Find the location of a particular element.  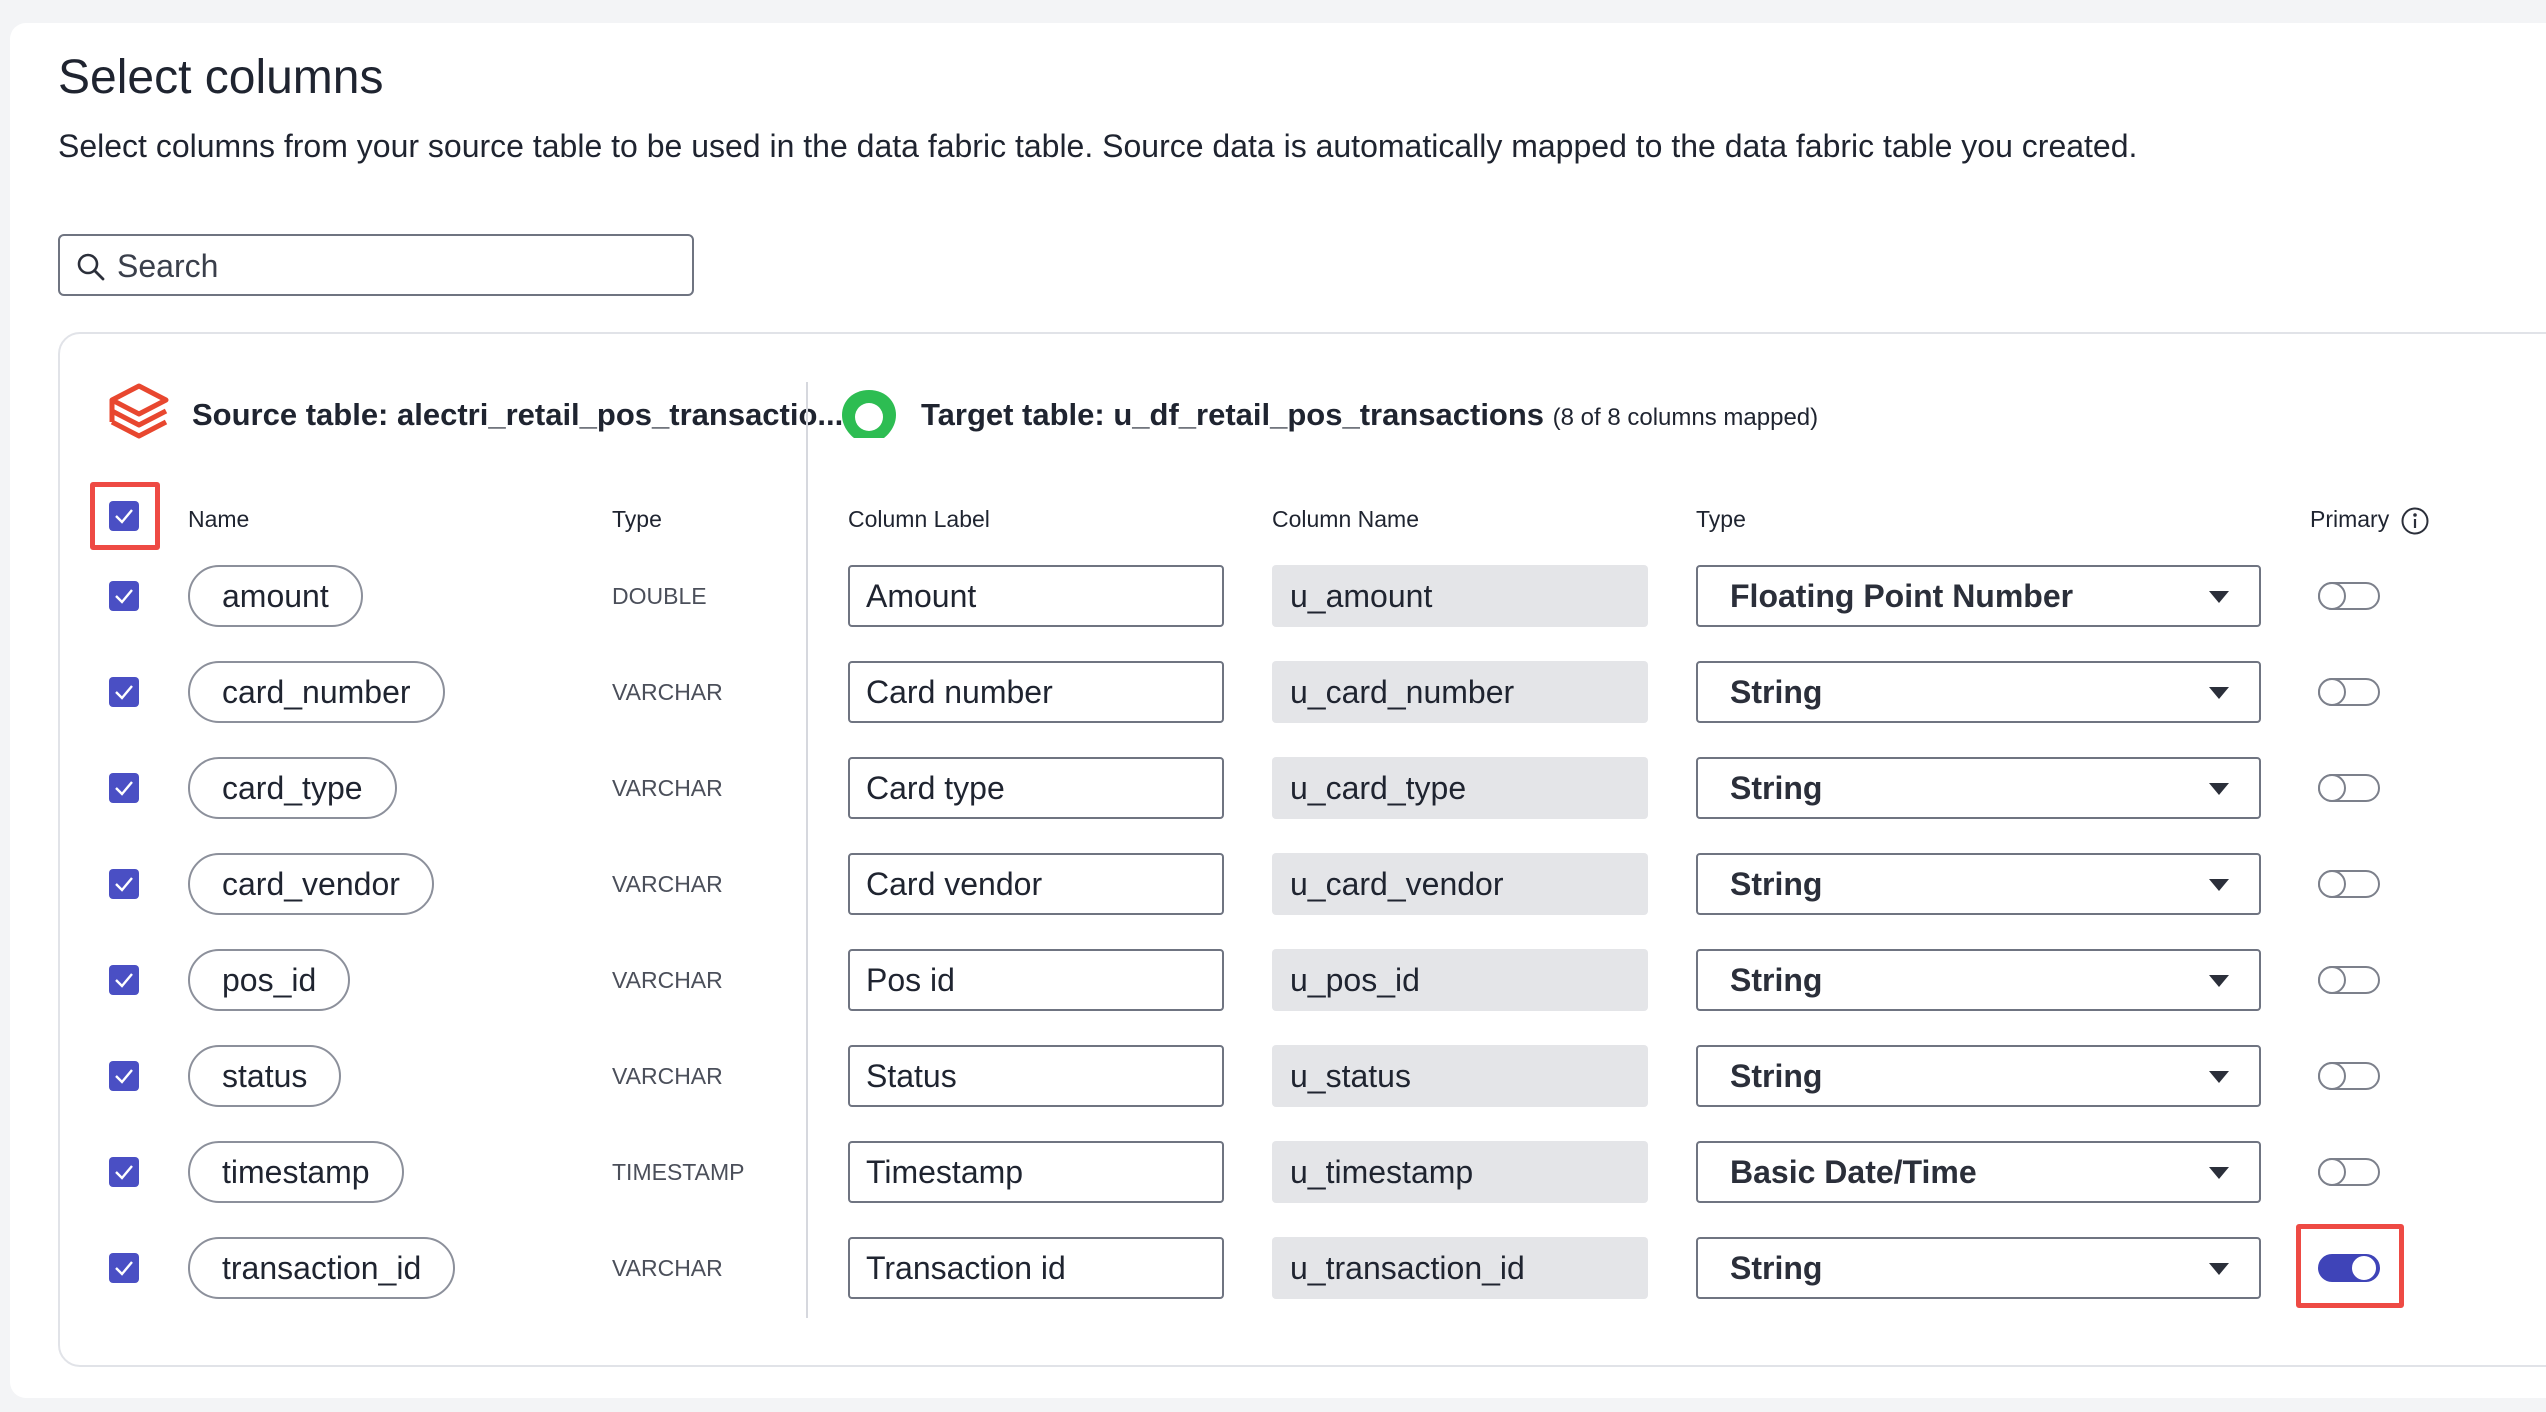

column-label-input: Transaction id is located at coordinates (1036, 1268).